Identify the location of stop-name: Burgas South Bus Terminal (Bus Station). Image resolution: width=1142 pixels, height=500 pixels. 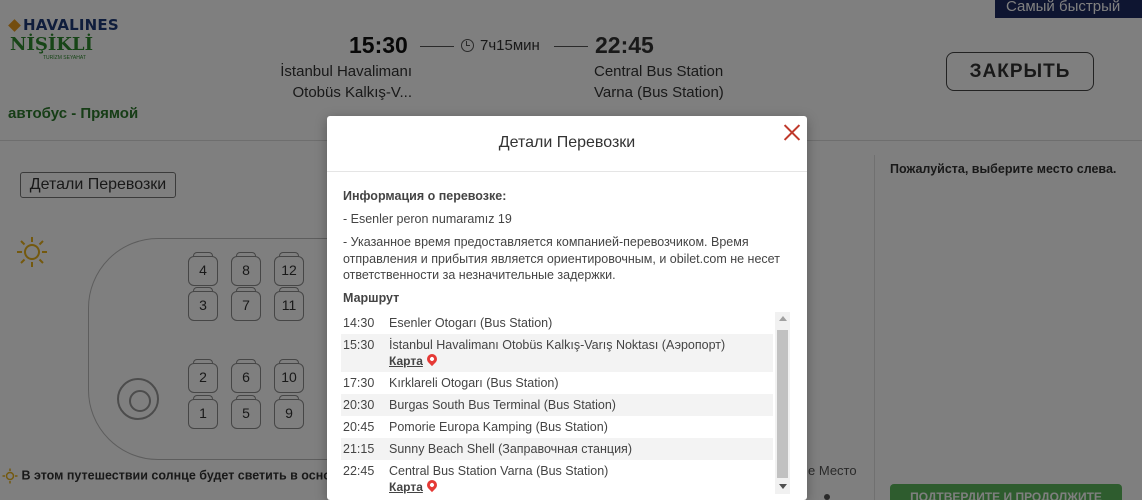
(502, 405).